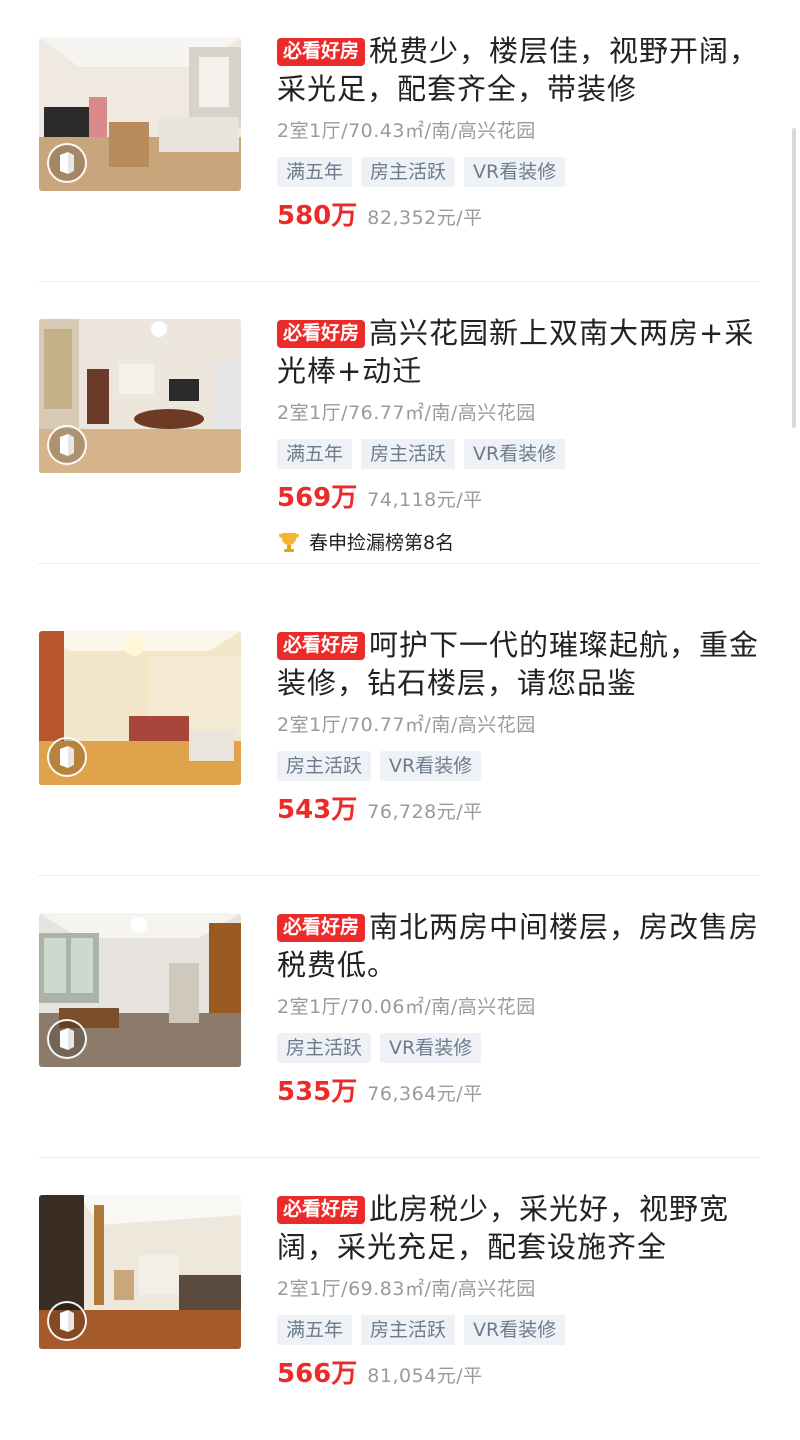 This screenshot has width=800, height=1440. I want to click on listing-title: 必看好房 此房税少，采光好，视野宽阔，采光充足，配套设施齐全, so click(519, 1228).